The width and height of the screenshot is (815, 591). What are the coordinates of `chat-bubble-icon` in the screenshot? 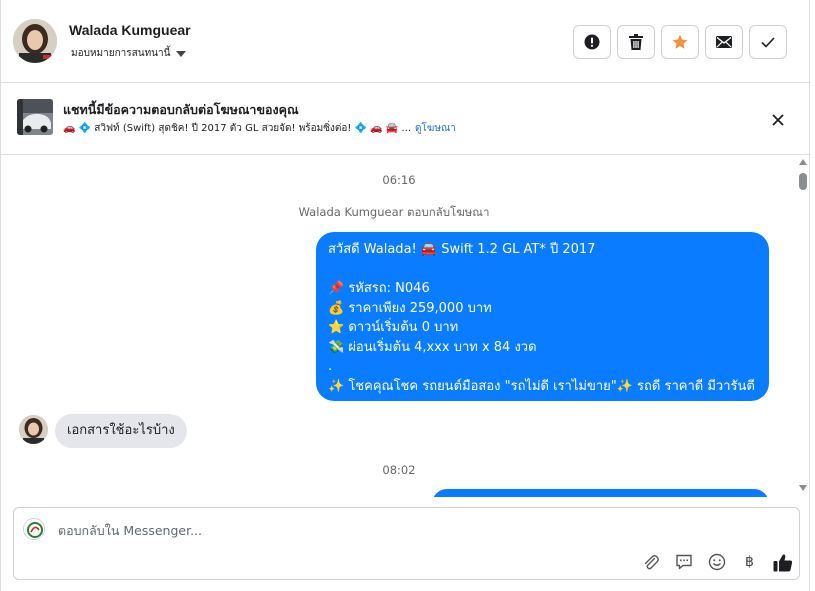 It's located at (683, 562).